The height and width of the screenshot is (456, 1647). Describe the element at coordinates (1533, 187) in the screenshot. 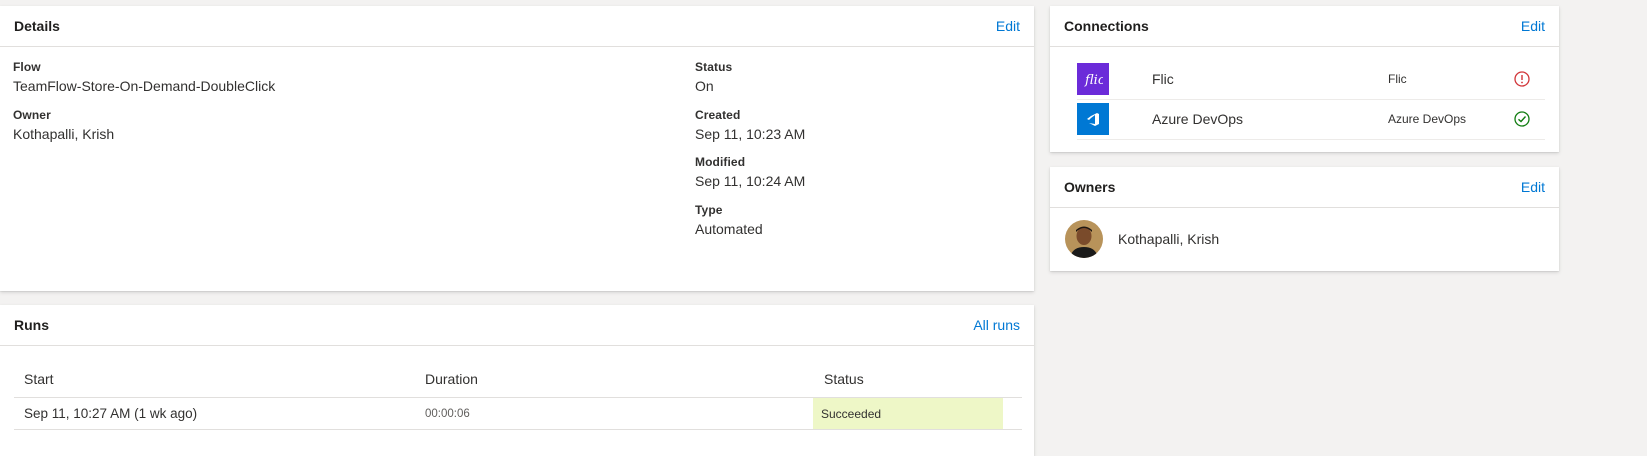

I see `owners-edit-link: Edit` at that location.